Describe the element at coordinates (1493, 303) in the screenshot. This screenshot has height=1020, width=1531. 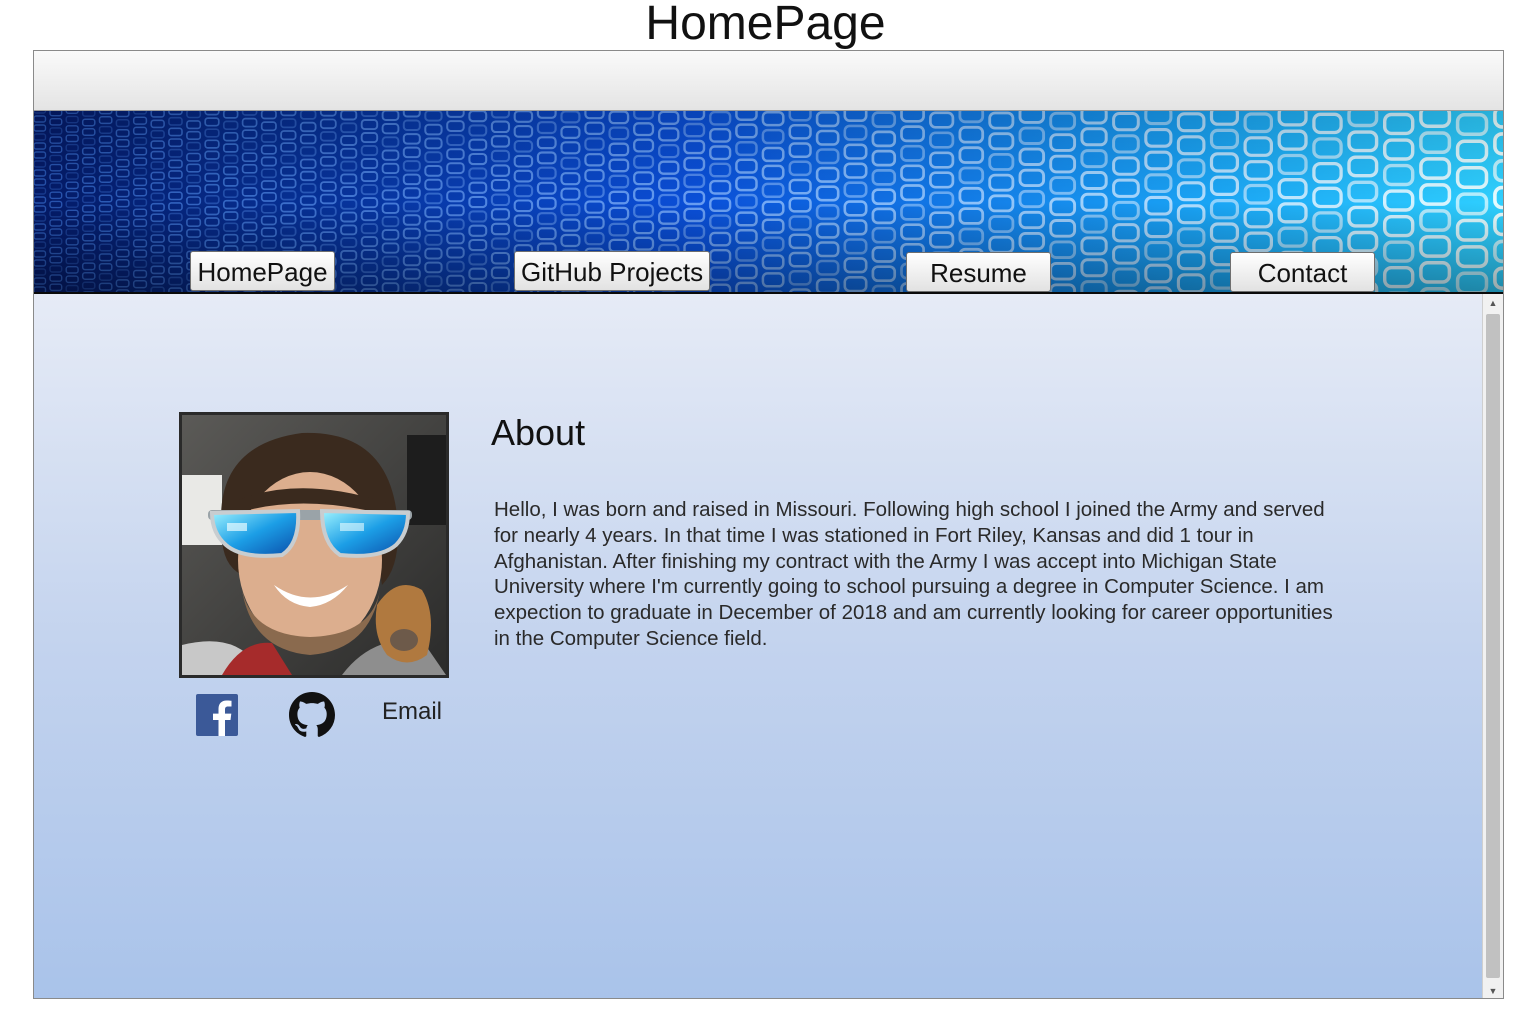
I see `scroll-up-arrow-icon: ▲` at that location.